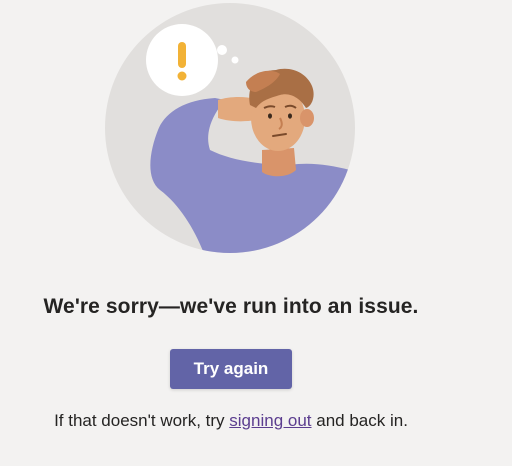  What do you see at coordinates (231, 369) in the screenshot?
I see `try-again-button: Try again` at bounding box center [231, 369].